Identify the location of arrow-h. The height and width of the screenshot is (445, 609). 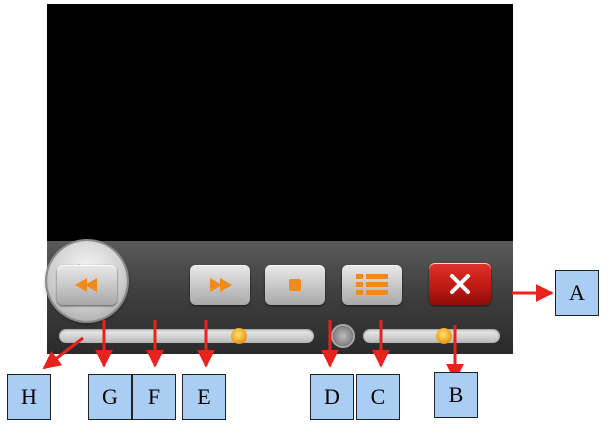
(63, 353).